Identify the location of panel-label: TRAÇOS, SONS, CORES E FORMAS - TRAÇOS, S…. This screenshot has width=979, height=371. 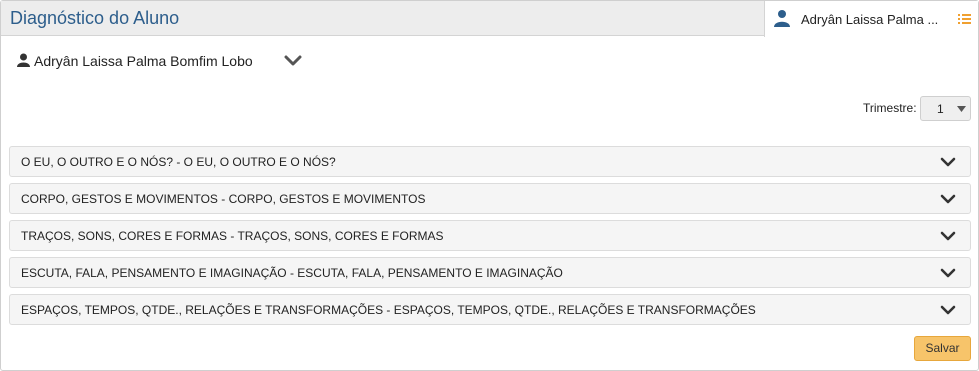
(232, 236).